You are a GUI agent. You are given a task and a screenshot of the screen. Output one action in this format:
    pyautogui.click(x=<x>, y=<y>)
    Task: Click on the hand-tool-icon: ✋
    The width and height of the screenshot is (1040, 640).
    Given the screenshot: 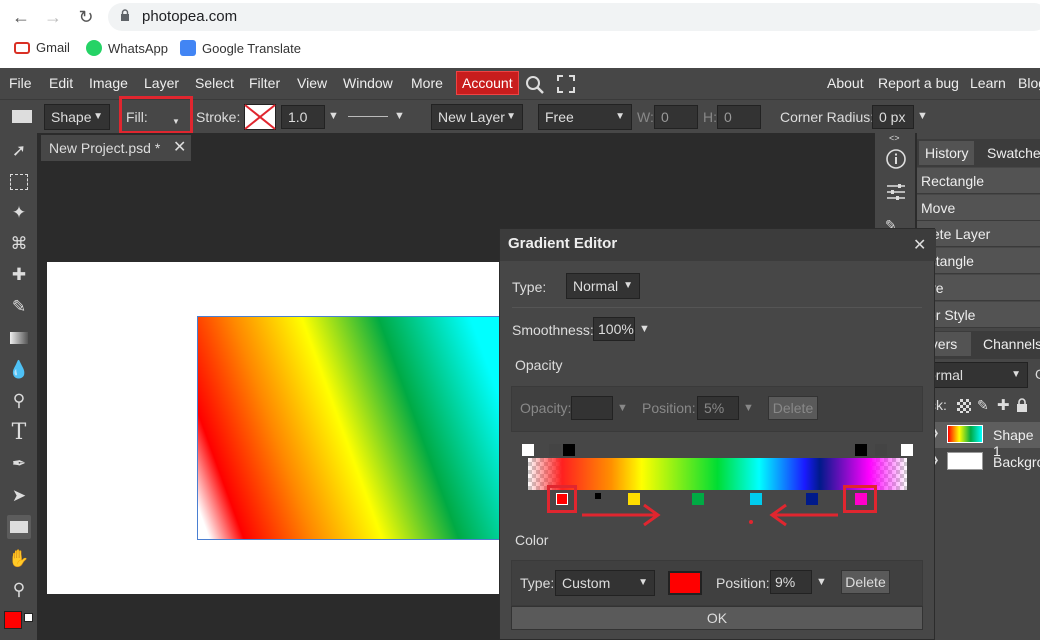 What is the action you would take?
    pyautogui.click(x=19, y=559)
    